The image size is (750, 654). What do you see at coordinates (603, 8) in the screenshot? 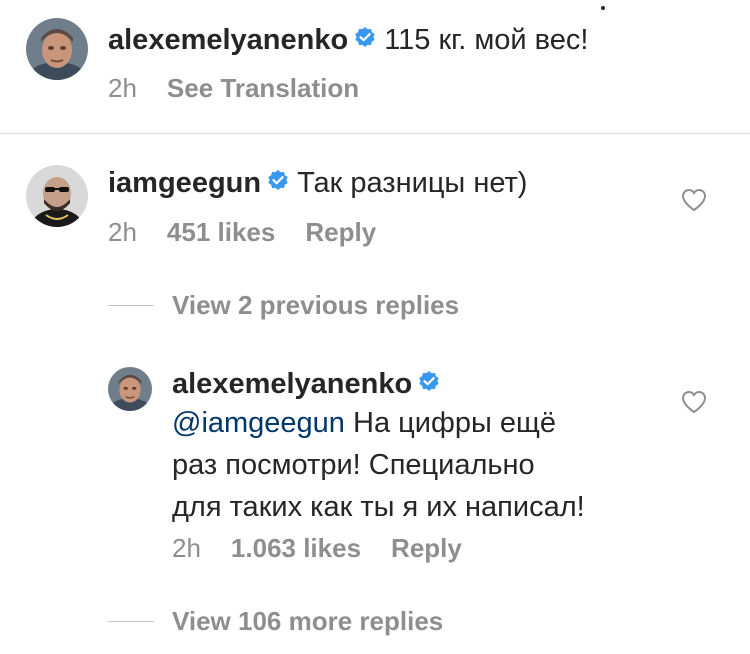
I see `partial-ellipsis-dot` at bounding box center [603, 8].